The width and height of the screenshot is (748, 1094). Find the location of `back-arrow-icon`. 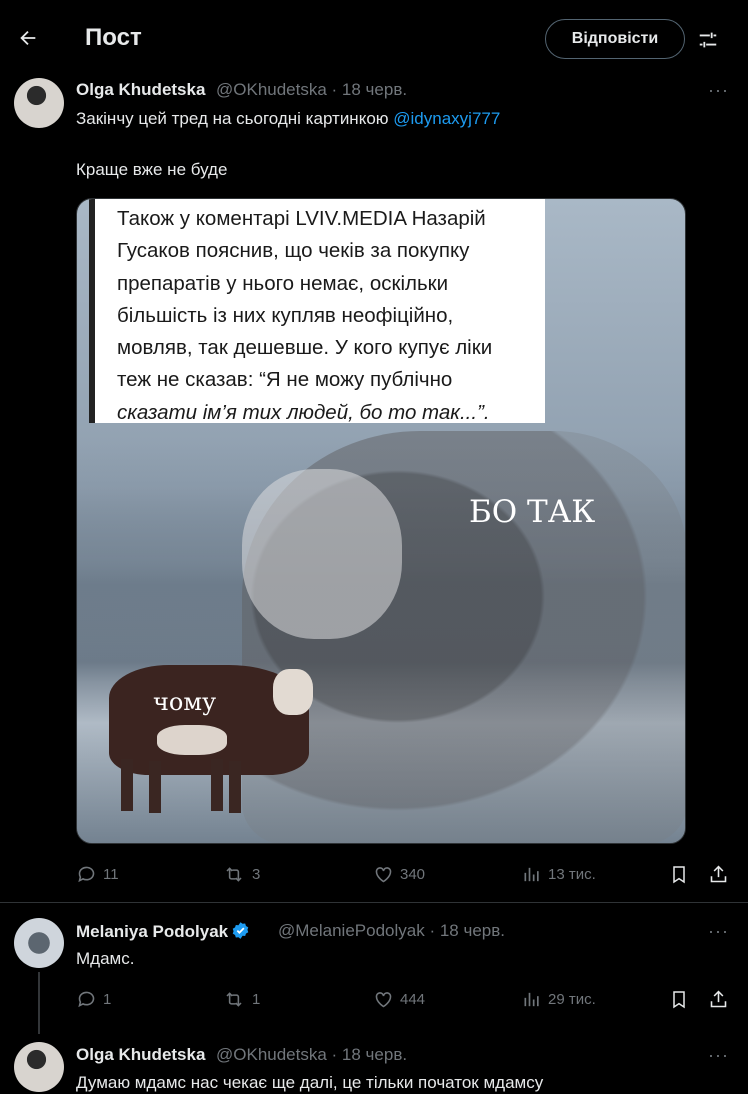

back-arrow-icon is located at coordinates (28, 38).